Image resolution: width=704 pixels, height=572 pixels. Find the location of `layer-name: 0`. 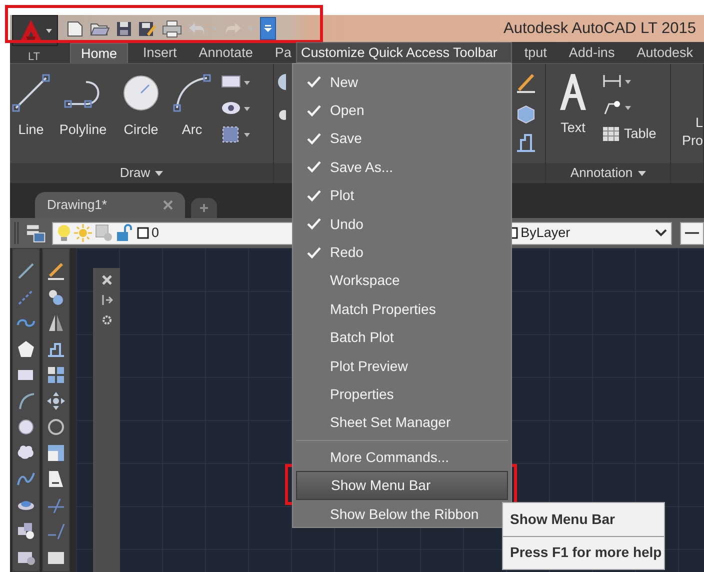

layer-name: 0 is located at coordinates (156, 233).